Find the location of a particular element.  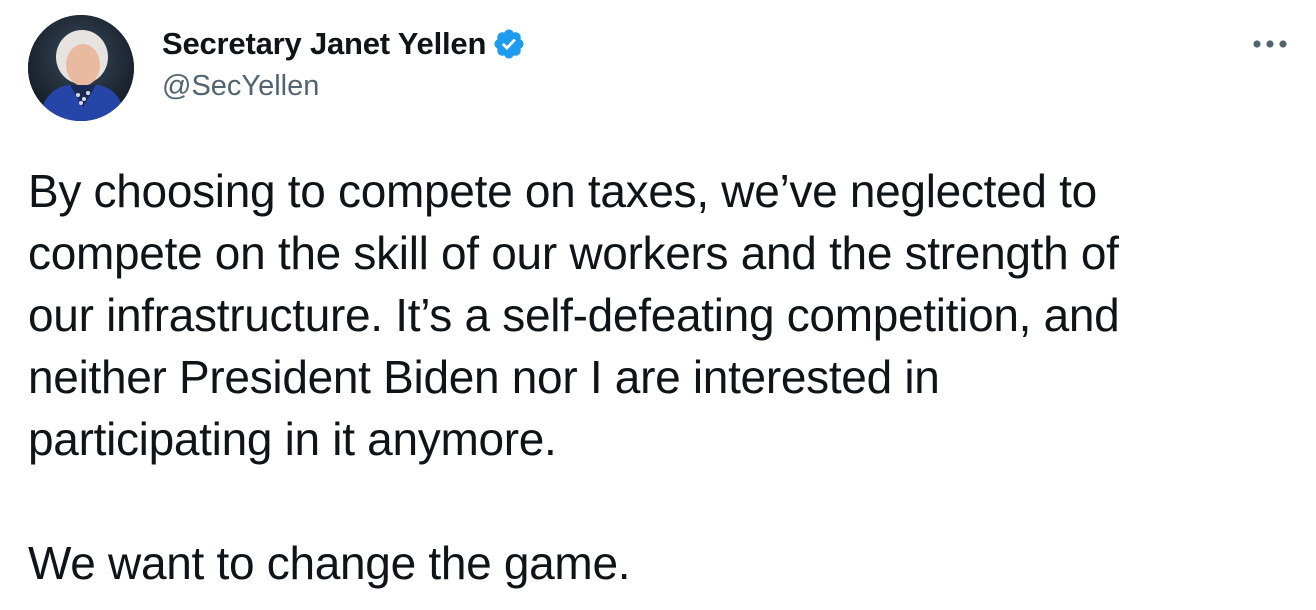

author-name-row: Secretary Janet Yellen is located at coordinates (344, 44).